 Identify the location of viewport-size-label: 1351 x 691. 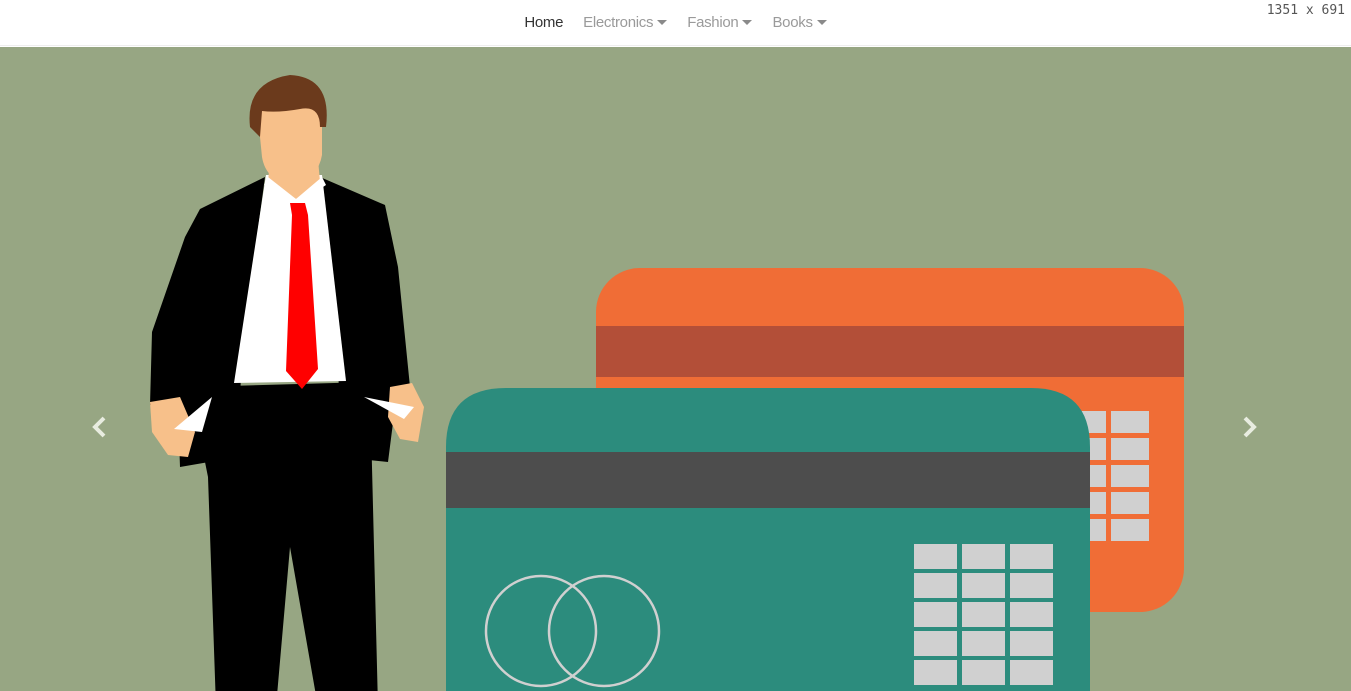
(1305, 10).